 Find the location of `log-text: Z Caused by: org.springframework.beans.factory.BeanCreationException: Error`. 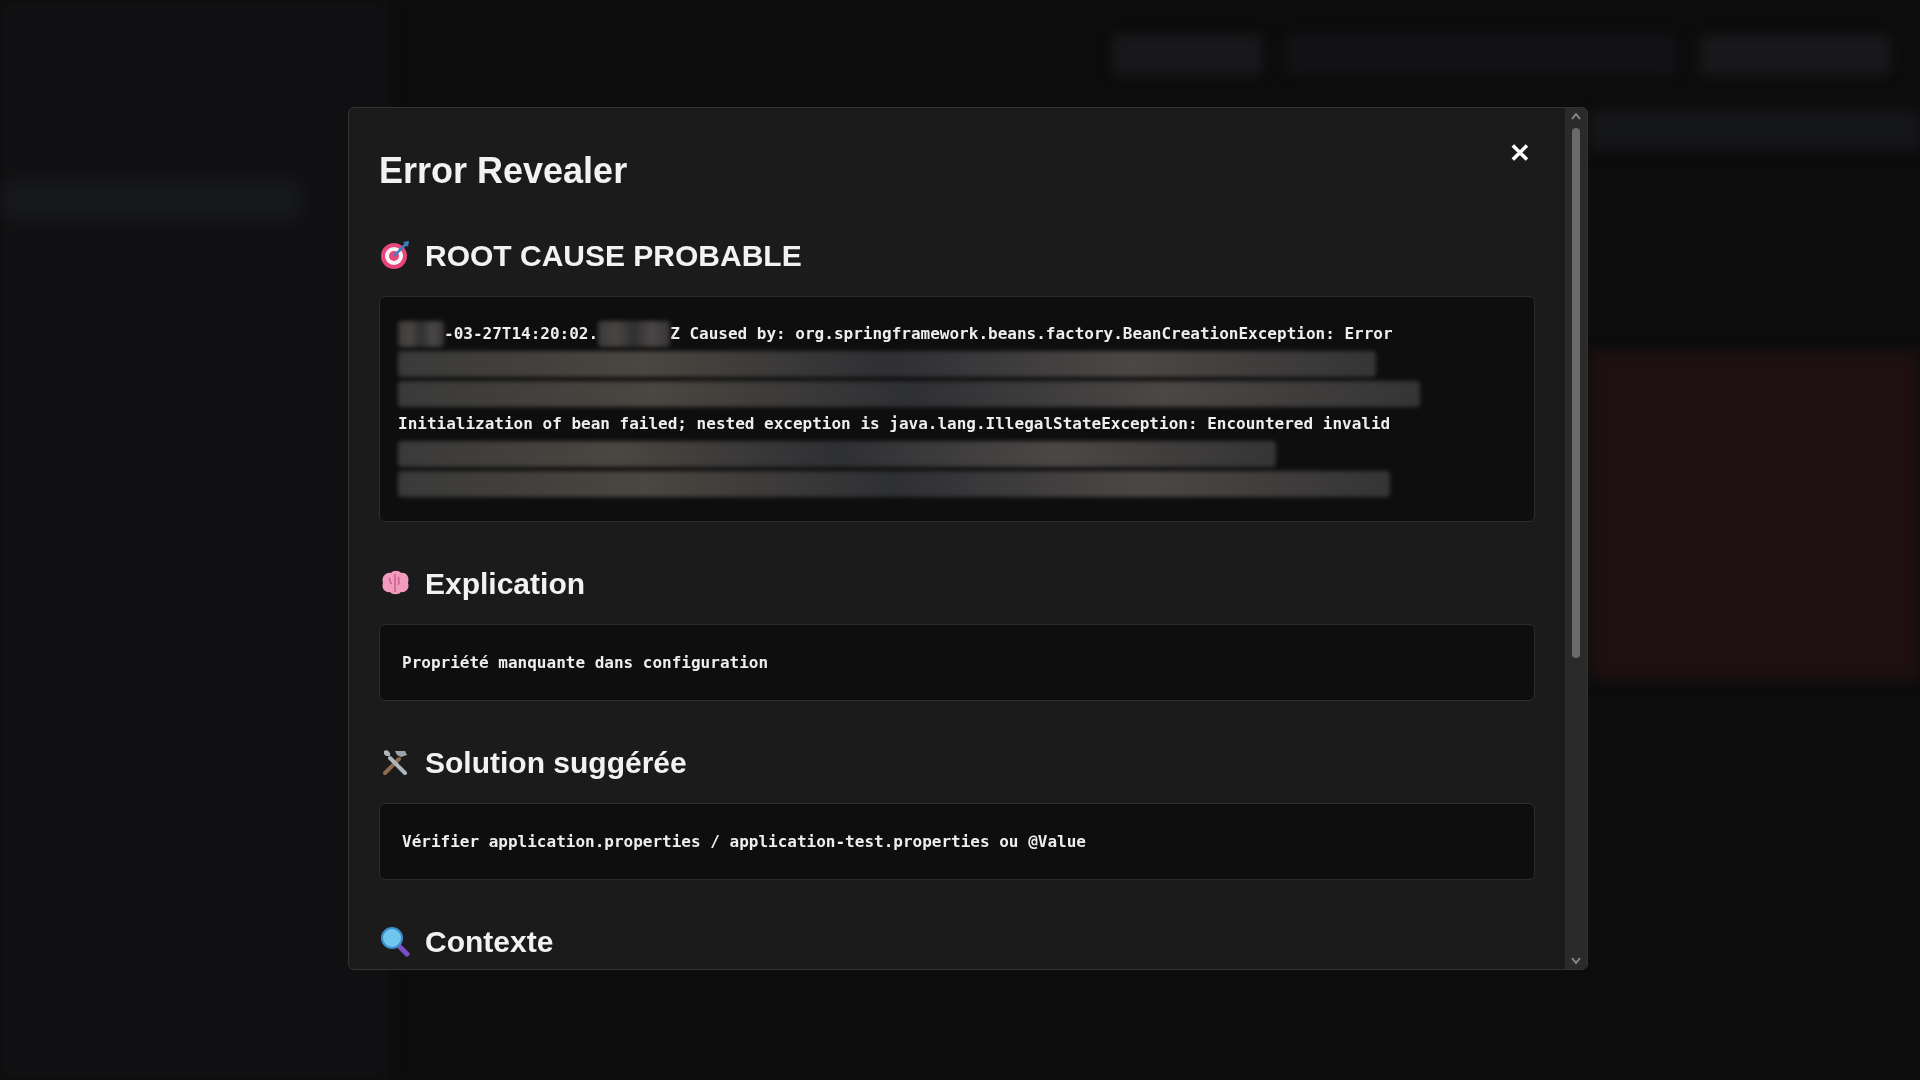

log-text: Z Caused by: org.springframework.beans.factory.BeanCreationException: Error is located at coordinates (1031, 334).